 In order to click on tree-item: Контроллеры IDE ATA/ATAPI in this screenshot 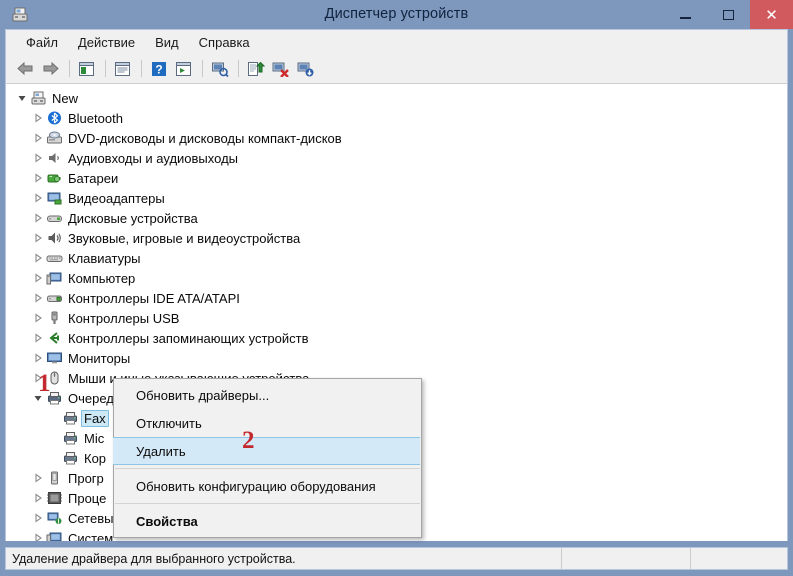, I will do `click(396, 298)`.